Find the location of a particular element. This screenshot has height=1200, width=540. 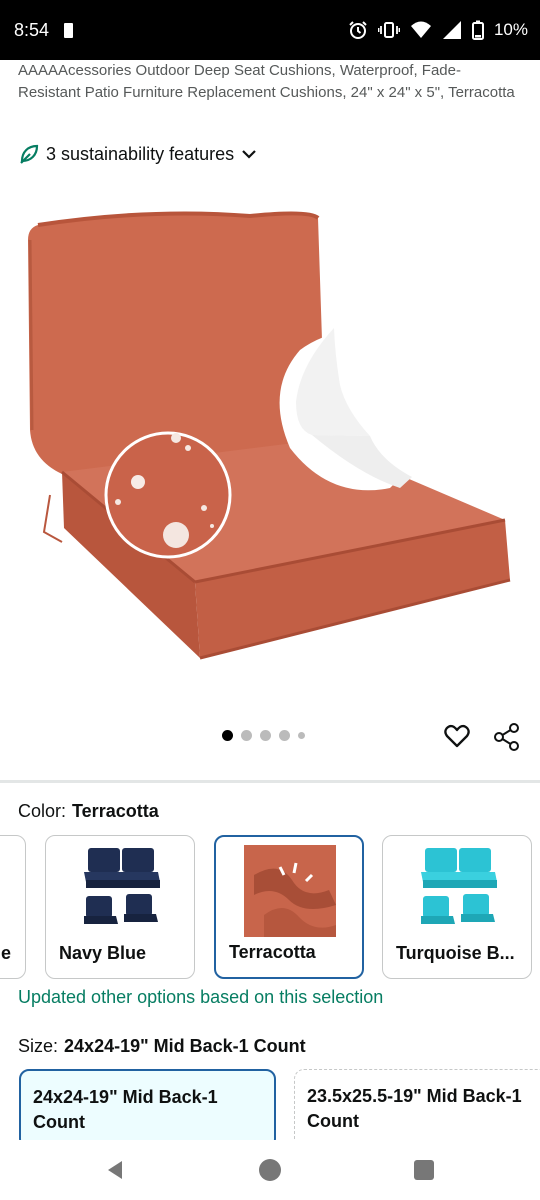

recent-apps-icon is located at coordinates (424, 1170).